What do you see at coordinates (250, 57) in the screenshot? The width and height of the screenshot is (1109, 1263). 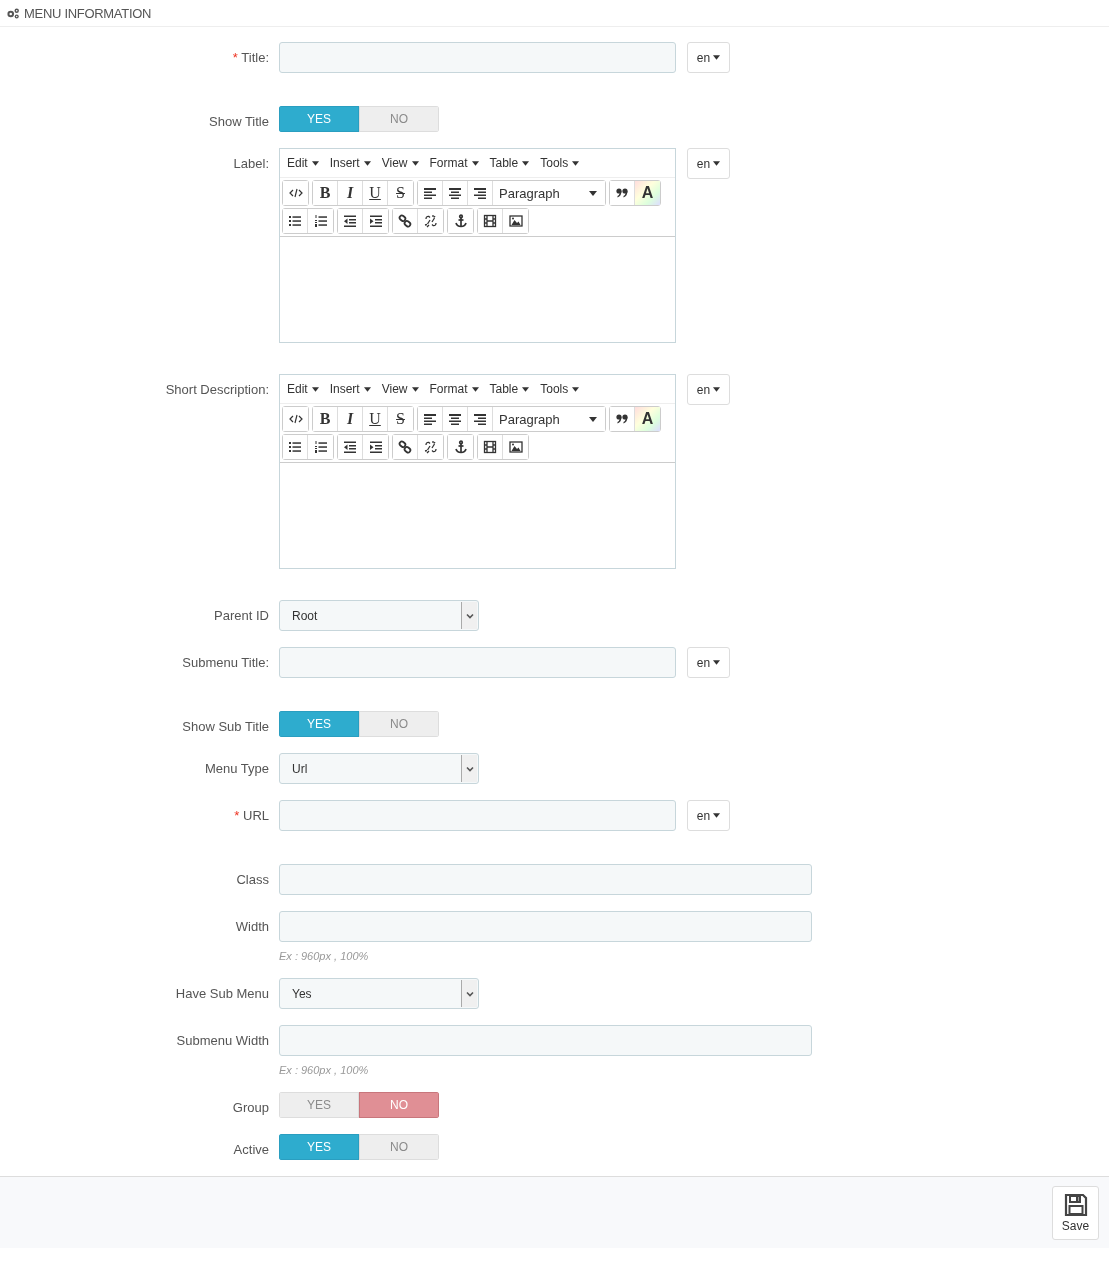 I see `field-label: * Title:` at bounding box center [250, 57].